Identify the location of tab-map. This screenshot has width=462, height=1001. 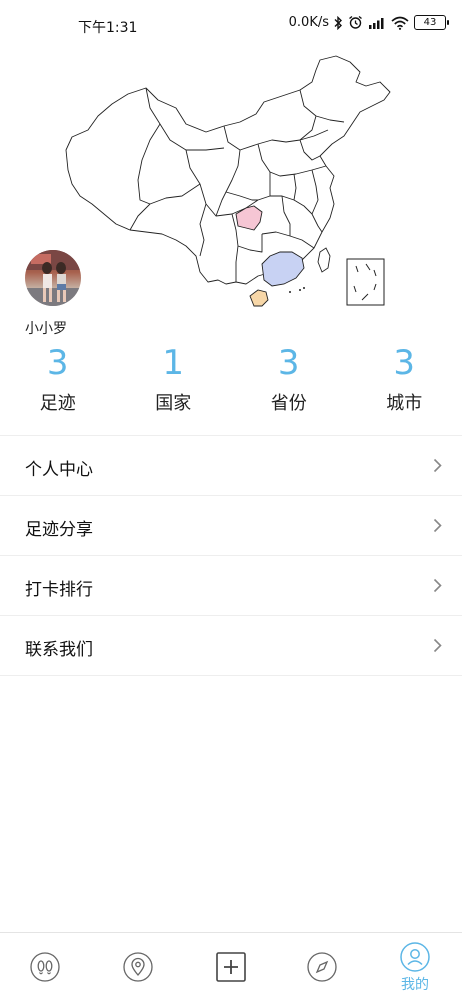
(138, 967).